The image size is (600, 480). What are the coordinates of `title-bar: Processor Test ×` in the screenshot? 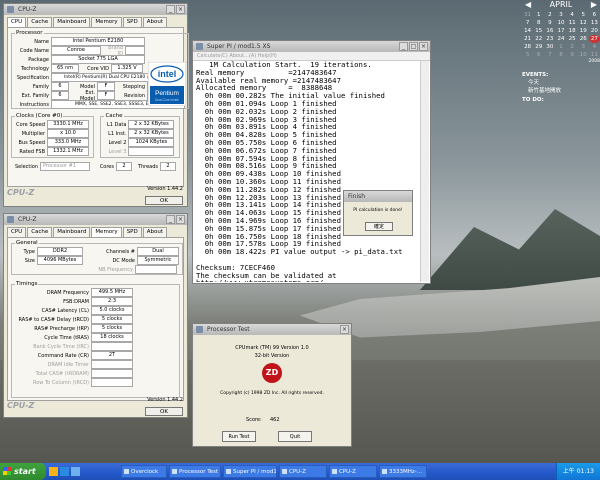 It's located at (272, 329).